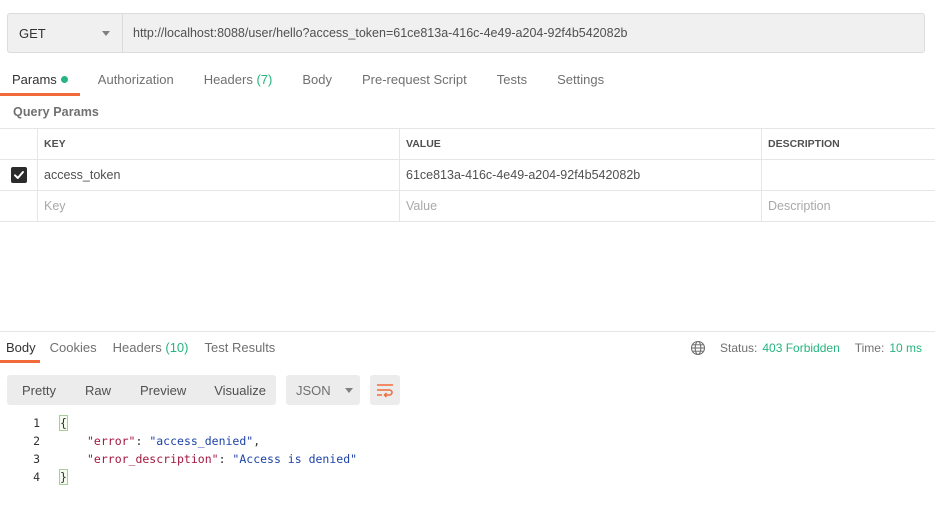  What do you see at coordinates (36, 423) in the screenshot?
I see `line-number: 1` at bounding box center [36, 423].